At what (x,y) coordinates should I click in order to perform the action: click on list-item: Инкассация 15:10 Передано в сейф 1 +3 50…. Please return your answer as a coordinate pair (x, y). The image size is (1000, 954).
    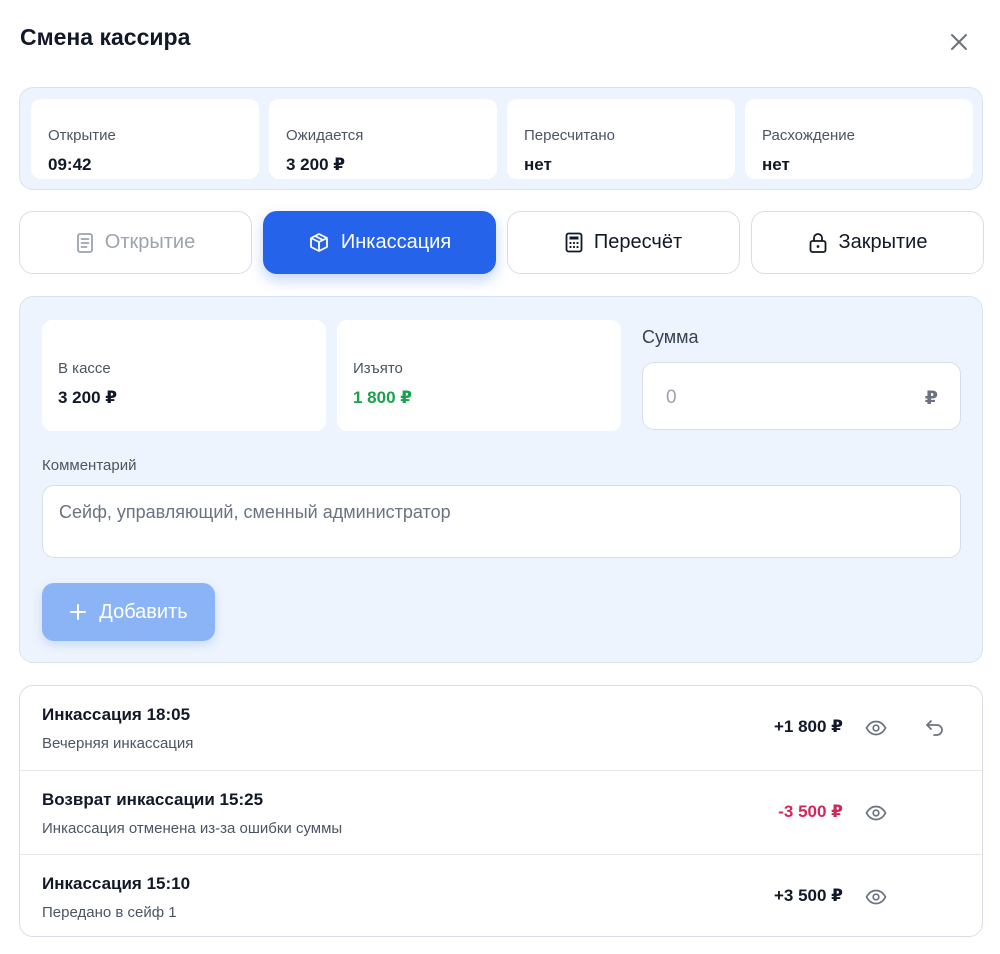
    Looking at the image, I should click on (501, 895).